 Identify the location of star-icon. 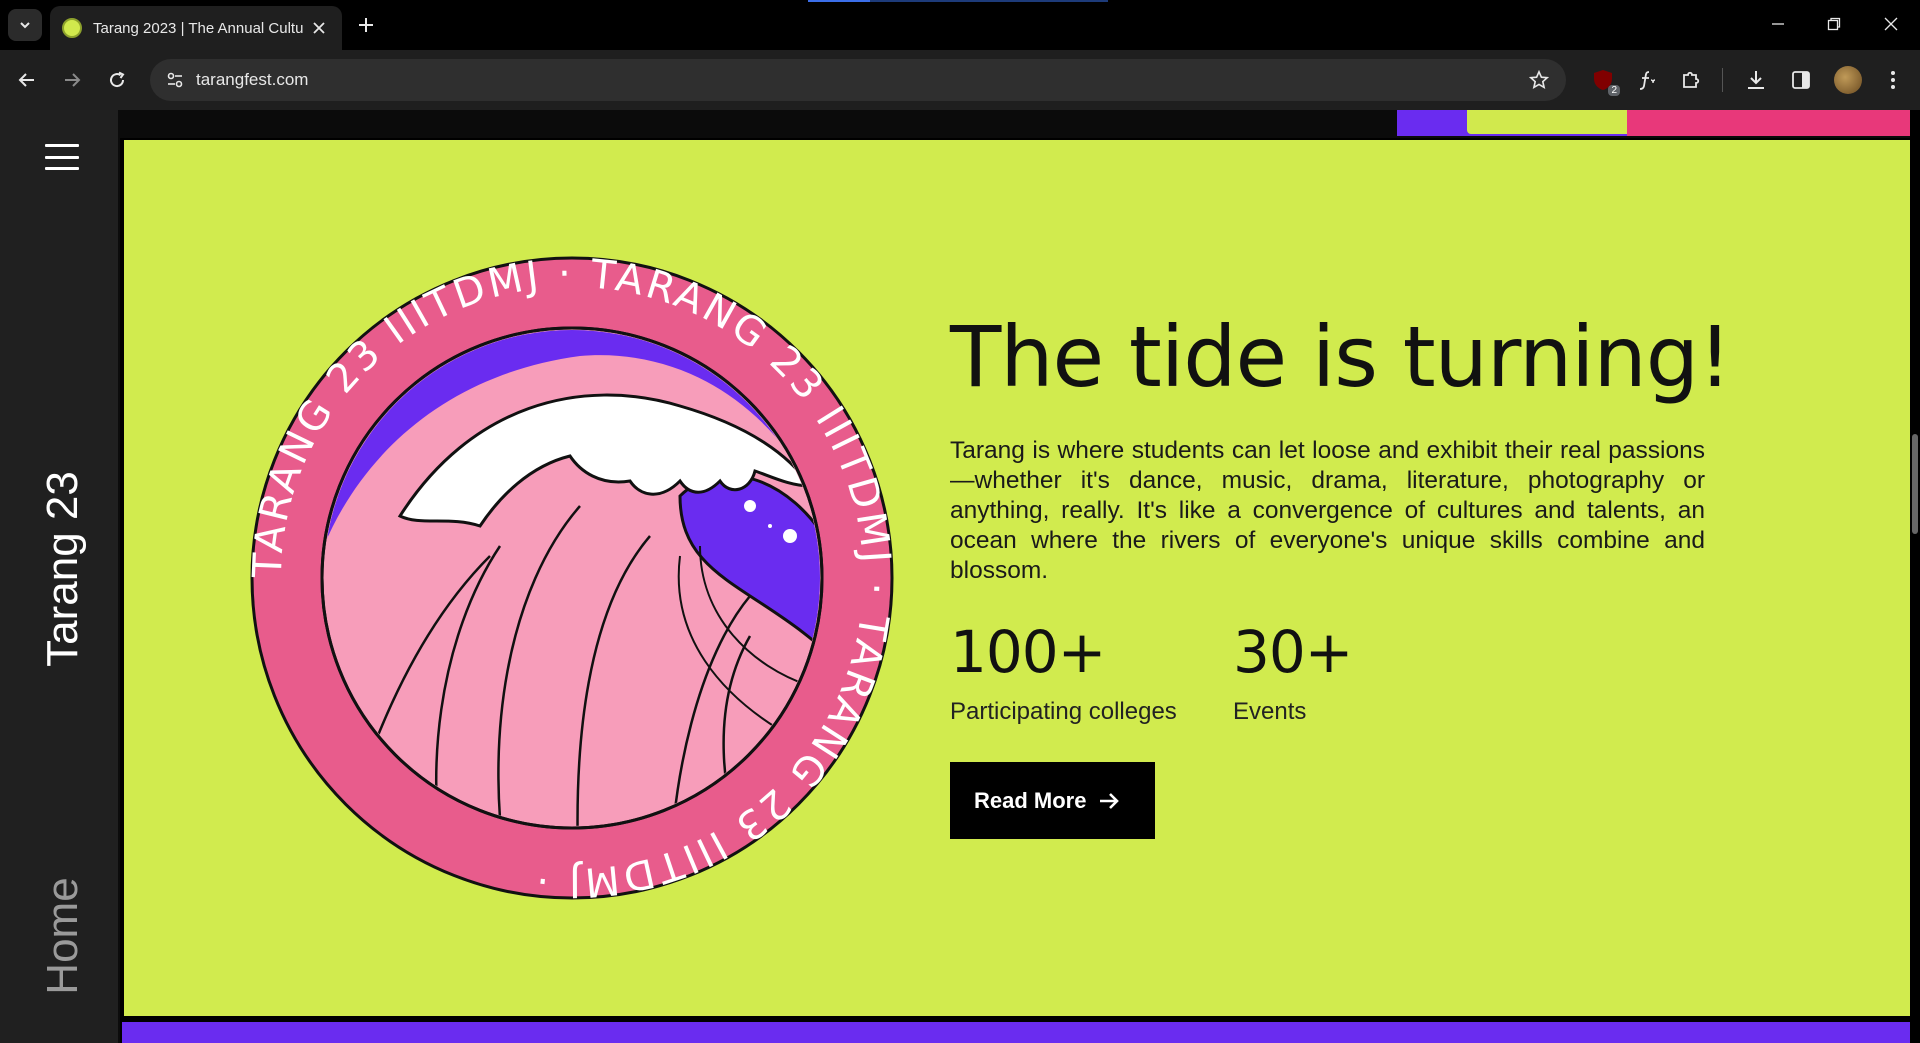
(1539, 80).